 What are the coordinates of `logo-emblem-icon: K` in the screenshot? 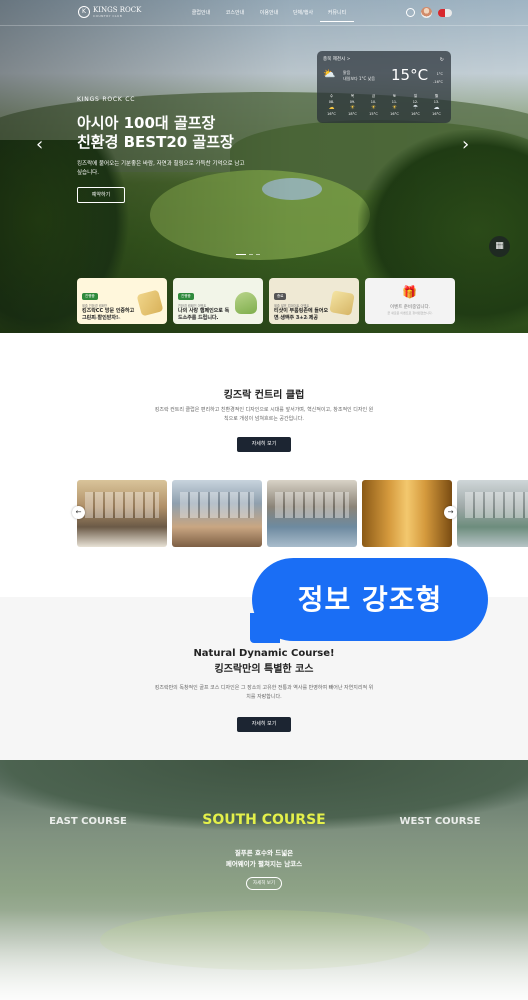 It's located at (84, 12).